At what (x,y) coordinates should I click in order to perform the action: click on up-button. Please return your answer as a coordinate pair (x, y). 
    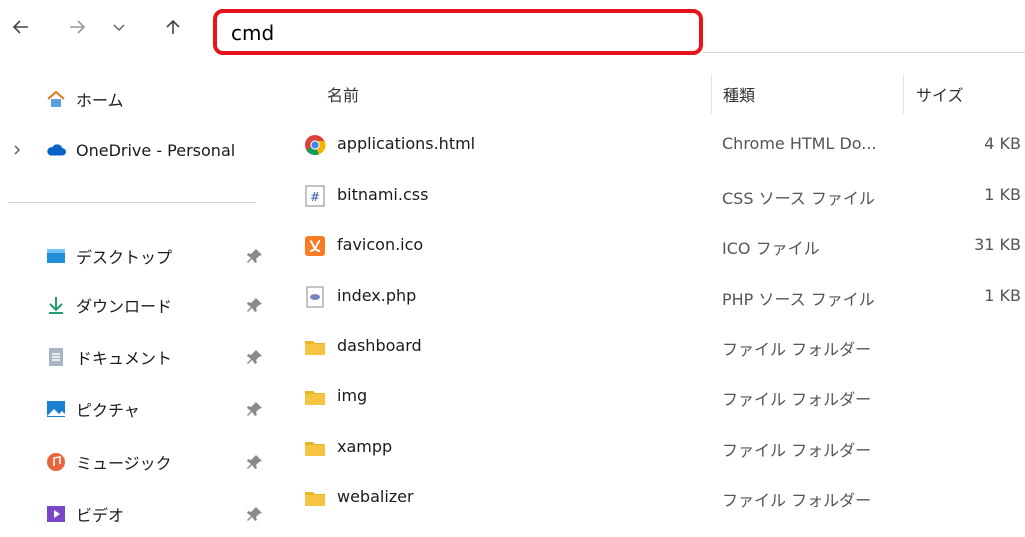
    Looking at the image, I should click on (173, 27).